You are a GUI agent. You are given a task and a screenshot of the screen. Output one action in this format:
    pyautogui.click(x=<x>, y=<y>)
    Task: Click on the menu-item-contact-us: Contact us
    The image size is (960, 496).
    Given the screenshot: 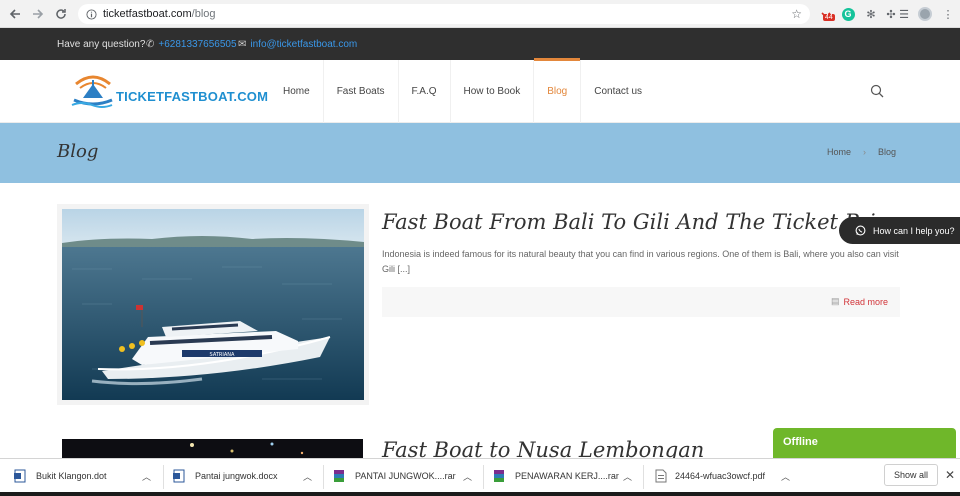 What is the action you would take?
    pyautogui.click(x=618, y=91)
    